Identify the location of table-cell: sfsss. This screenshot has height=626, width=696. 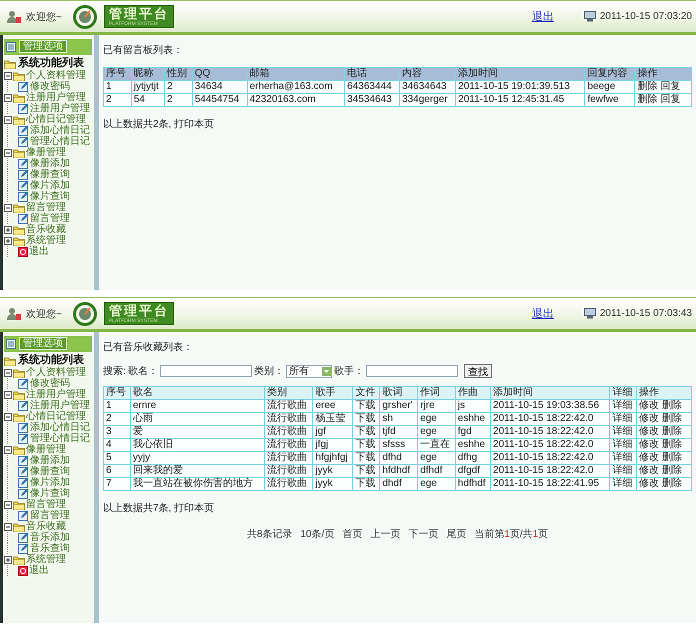
(399, 445).